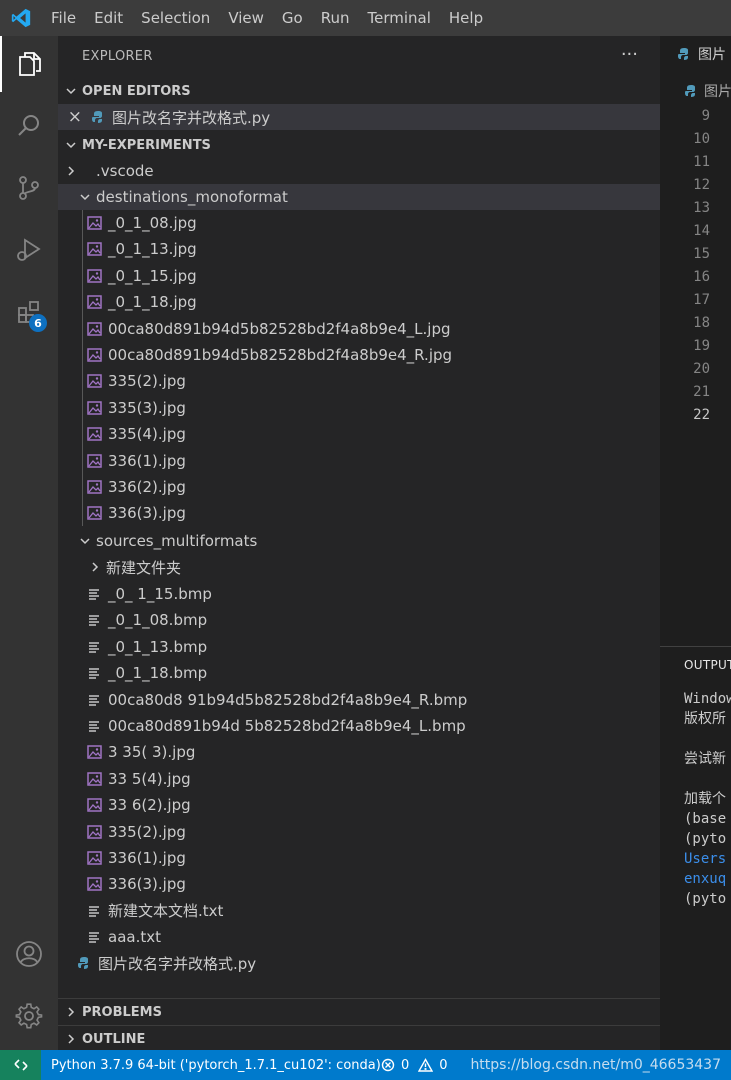 This screenshot has height=1080, width=731. Describe the element at coordinates (359, 567) in the screenshot. I see `folder-new: 新建文件夹` at that location.